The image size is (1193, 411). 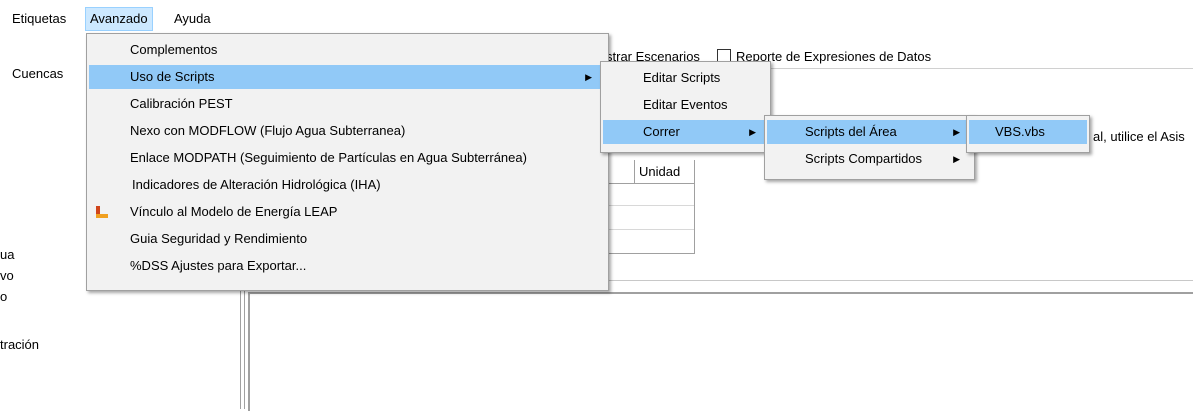 What do you see at coordinates (347, 50) in the screenshot?
I see `menu-item-complementos: Complementos` at bounding box center [347, 50].